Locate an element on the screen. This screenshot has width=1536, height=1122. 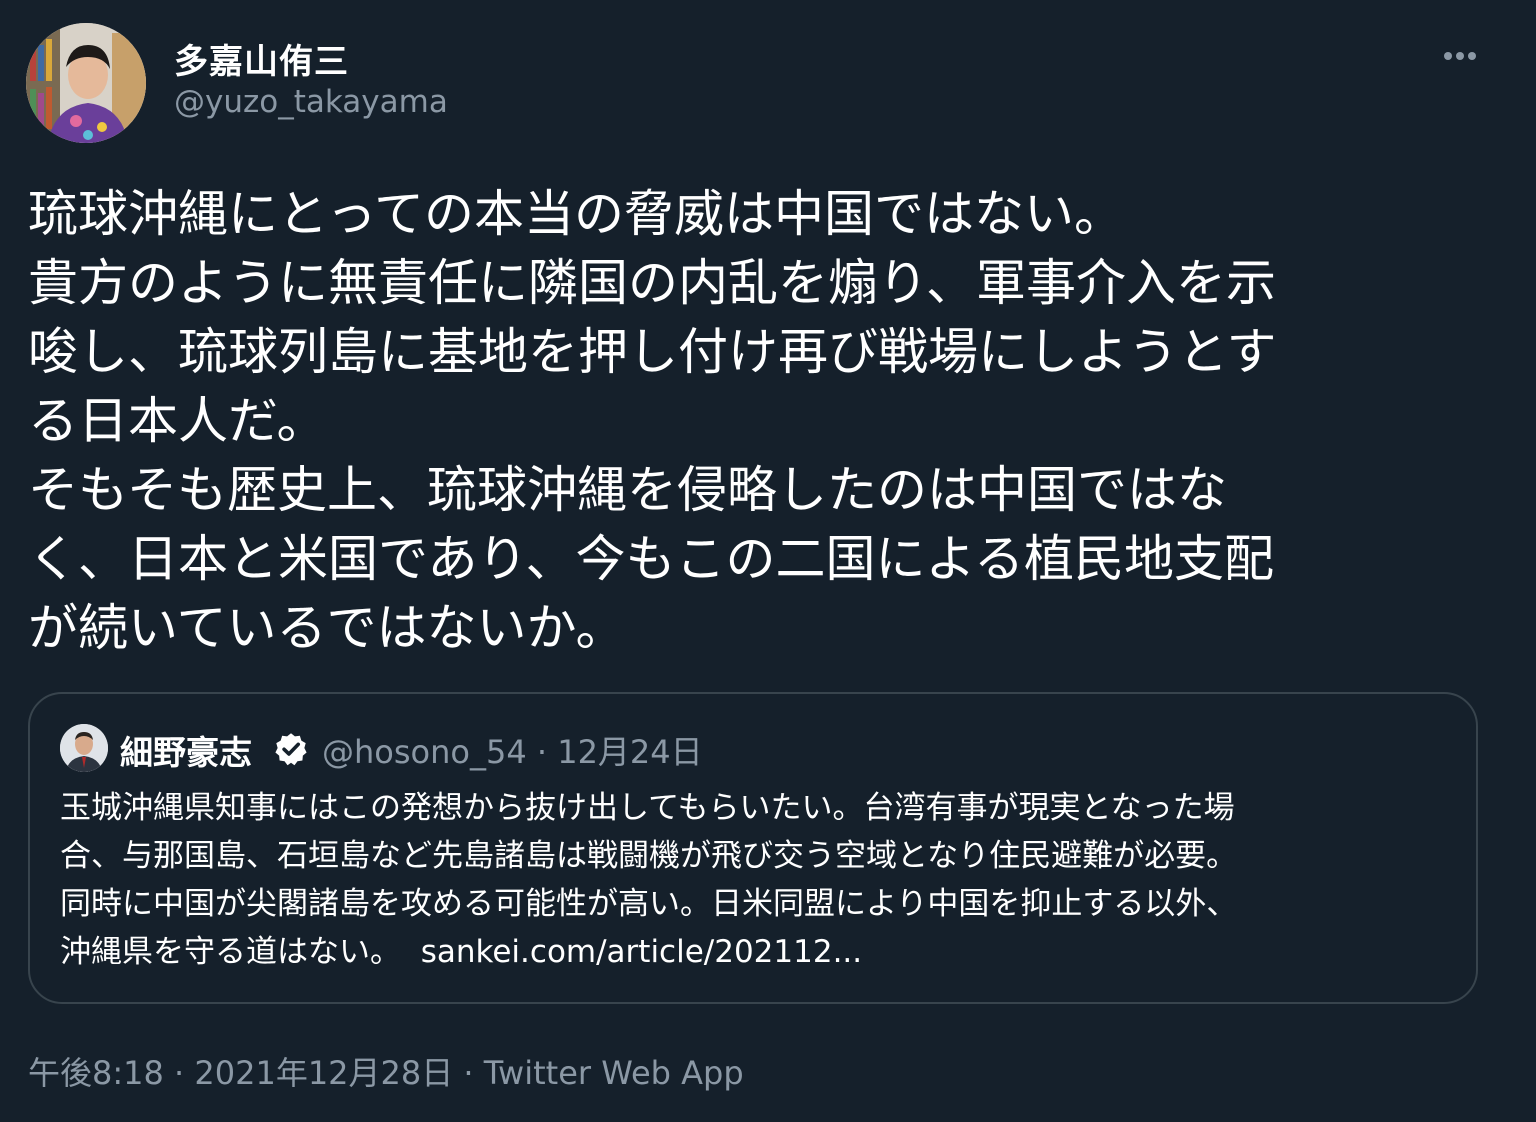
quoted-text-line: 同時に中国が尖閣諸島を攻める可能性が高い。日米同盟により中国を抑止する以外、 is located at coordinates (649, 904).